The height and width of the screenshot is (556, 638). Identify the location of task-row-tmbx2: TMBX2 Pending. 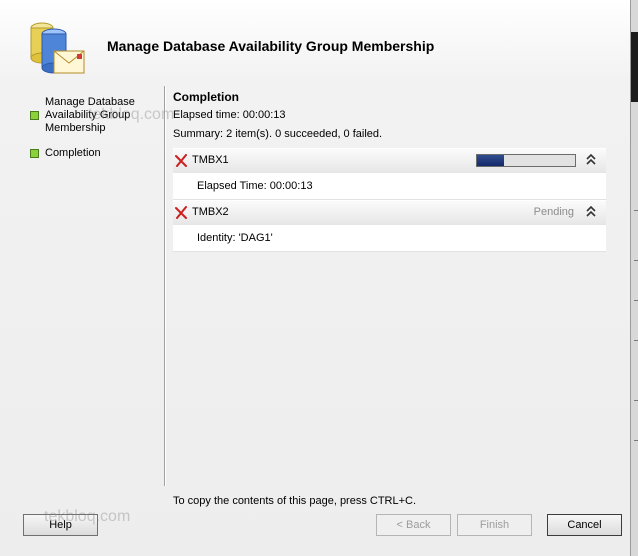
(389, 212).